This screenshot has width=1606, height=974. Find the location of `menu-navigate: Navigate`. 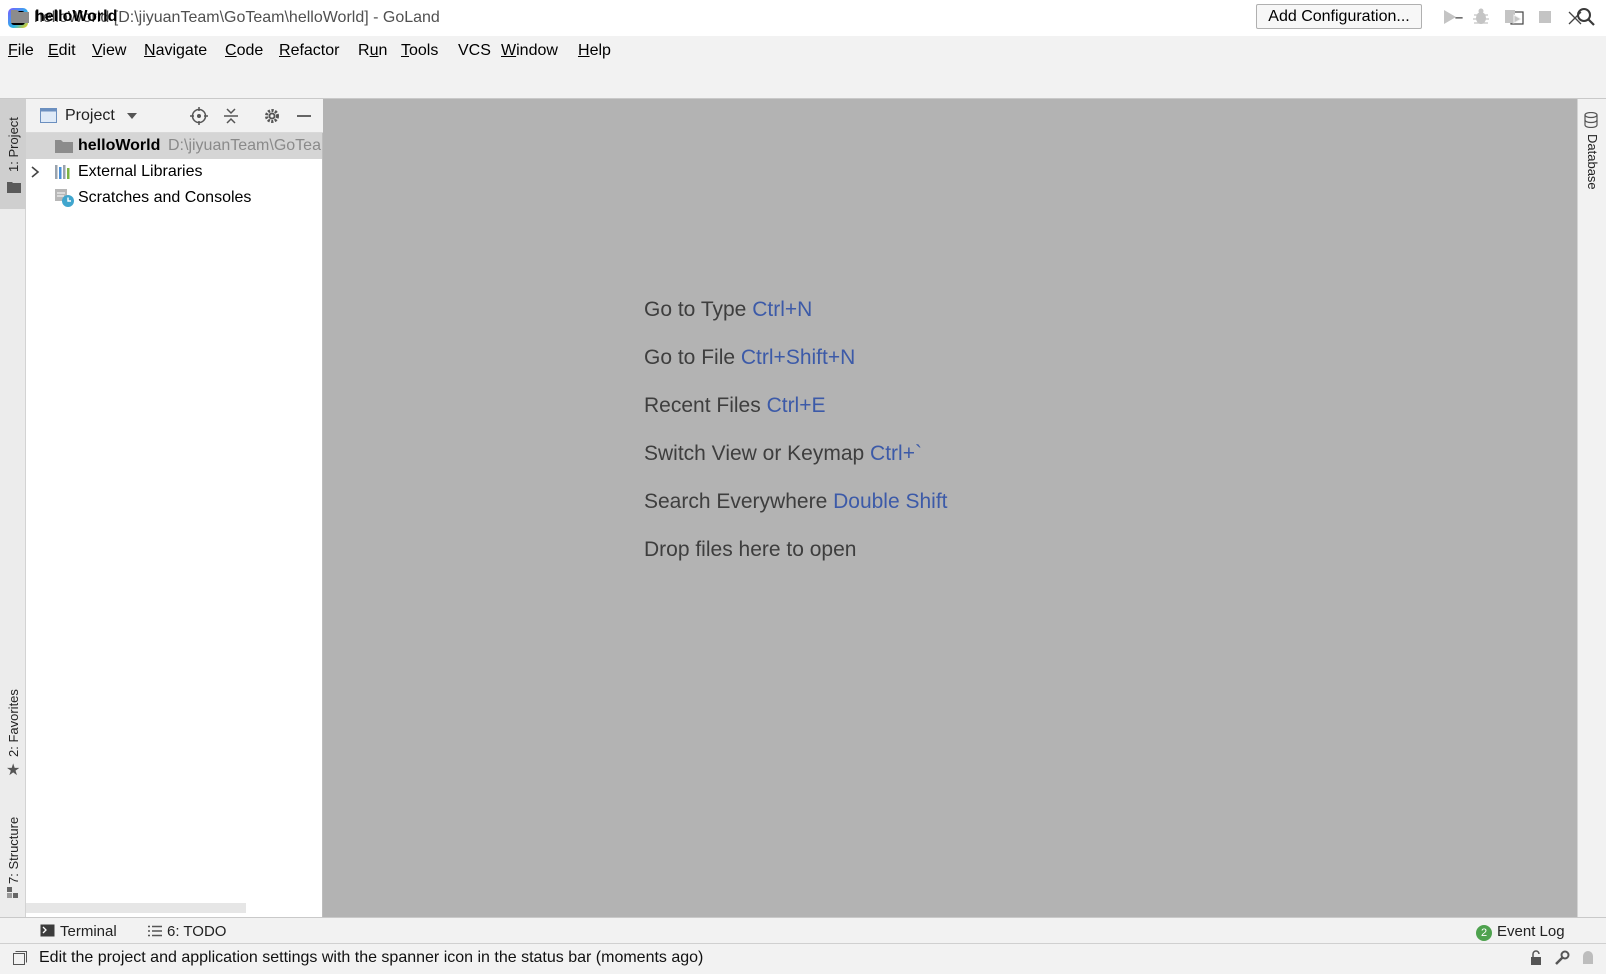

menu-navigate: Navigate is located at coordinates (175, 51).